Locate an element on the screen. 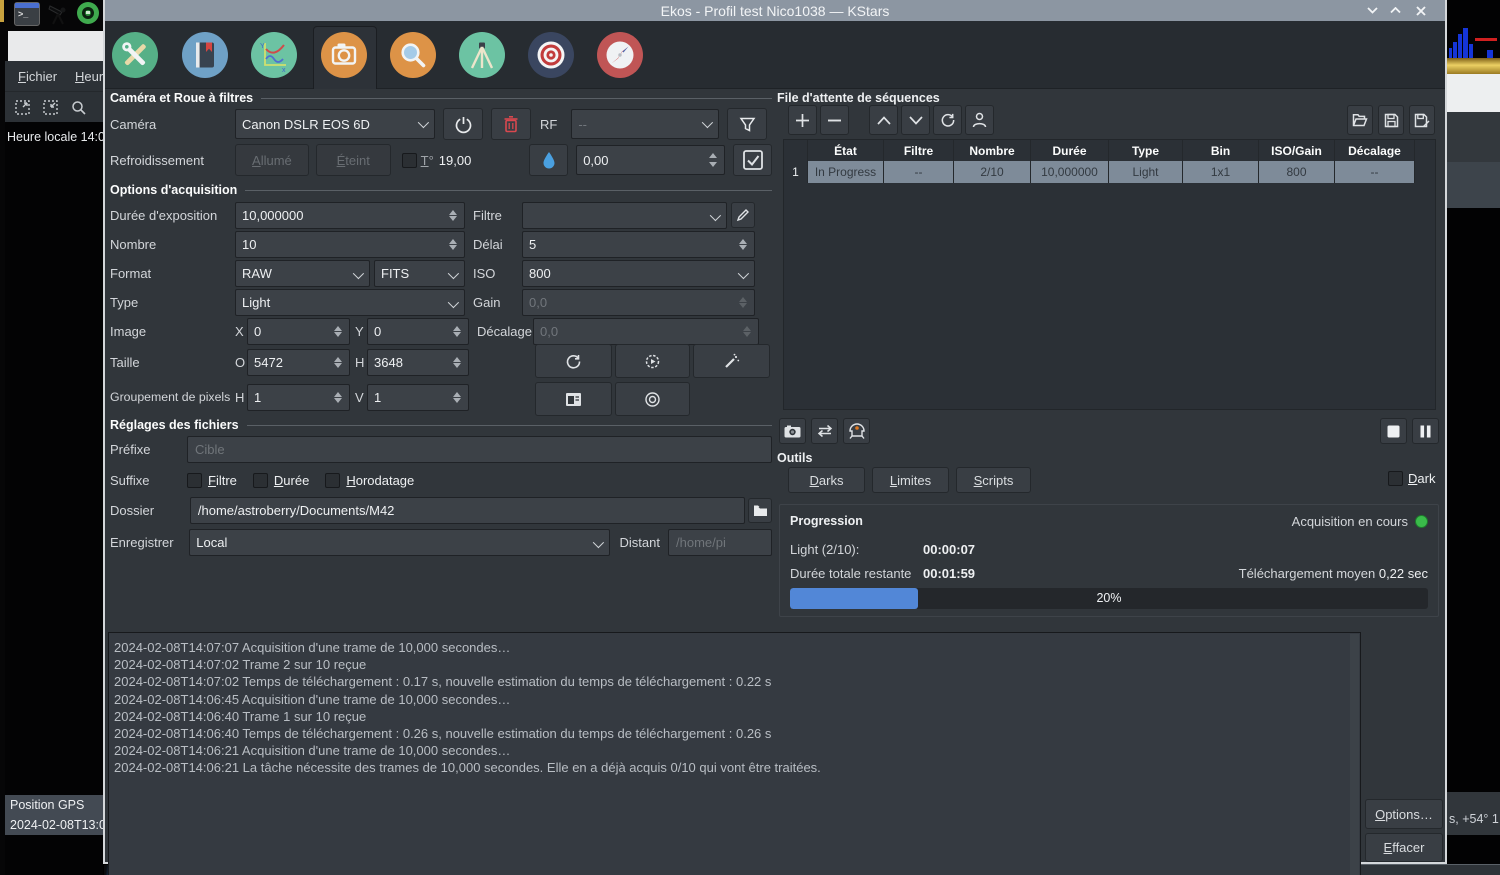 This screenshot has height=875, width=1500. align-module-icon is located at coordinates (620, 55).